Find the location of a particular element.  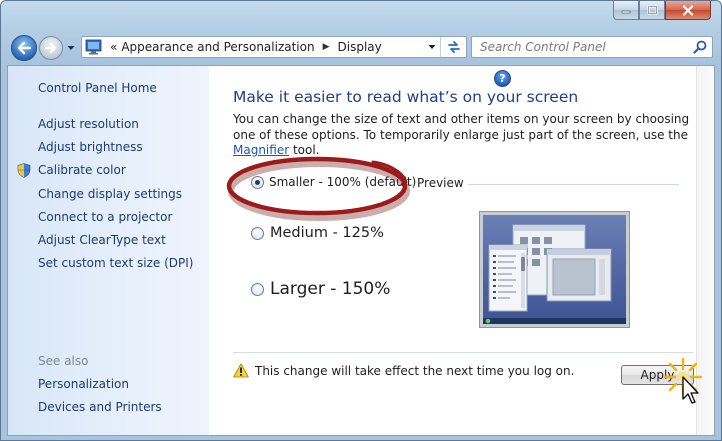

arrow-right-icon is located at coordinates (50, 48).